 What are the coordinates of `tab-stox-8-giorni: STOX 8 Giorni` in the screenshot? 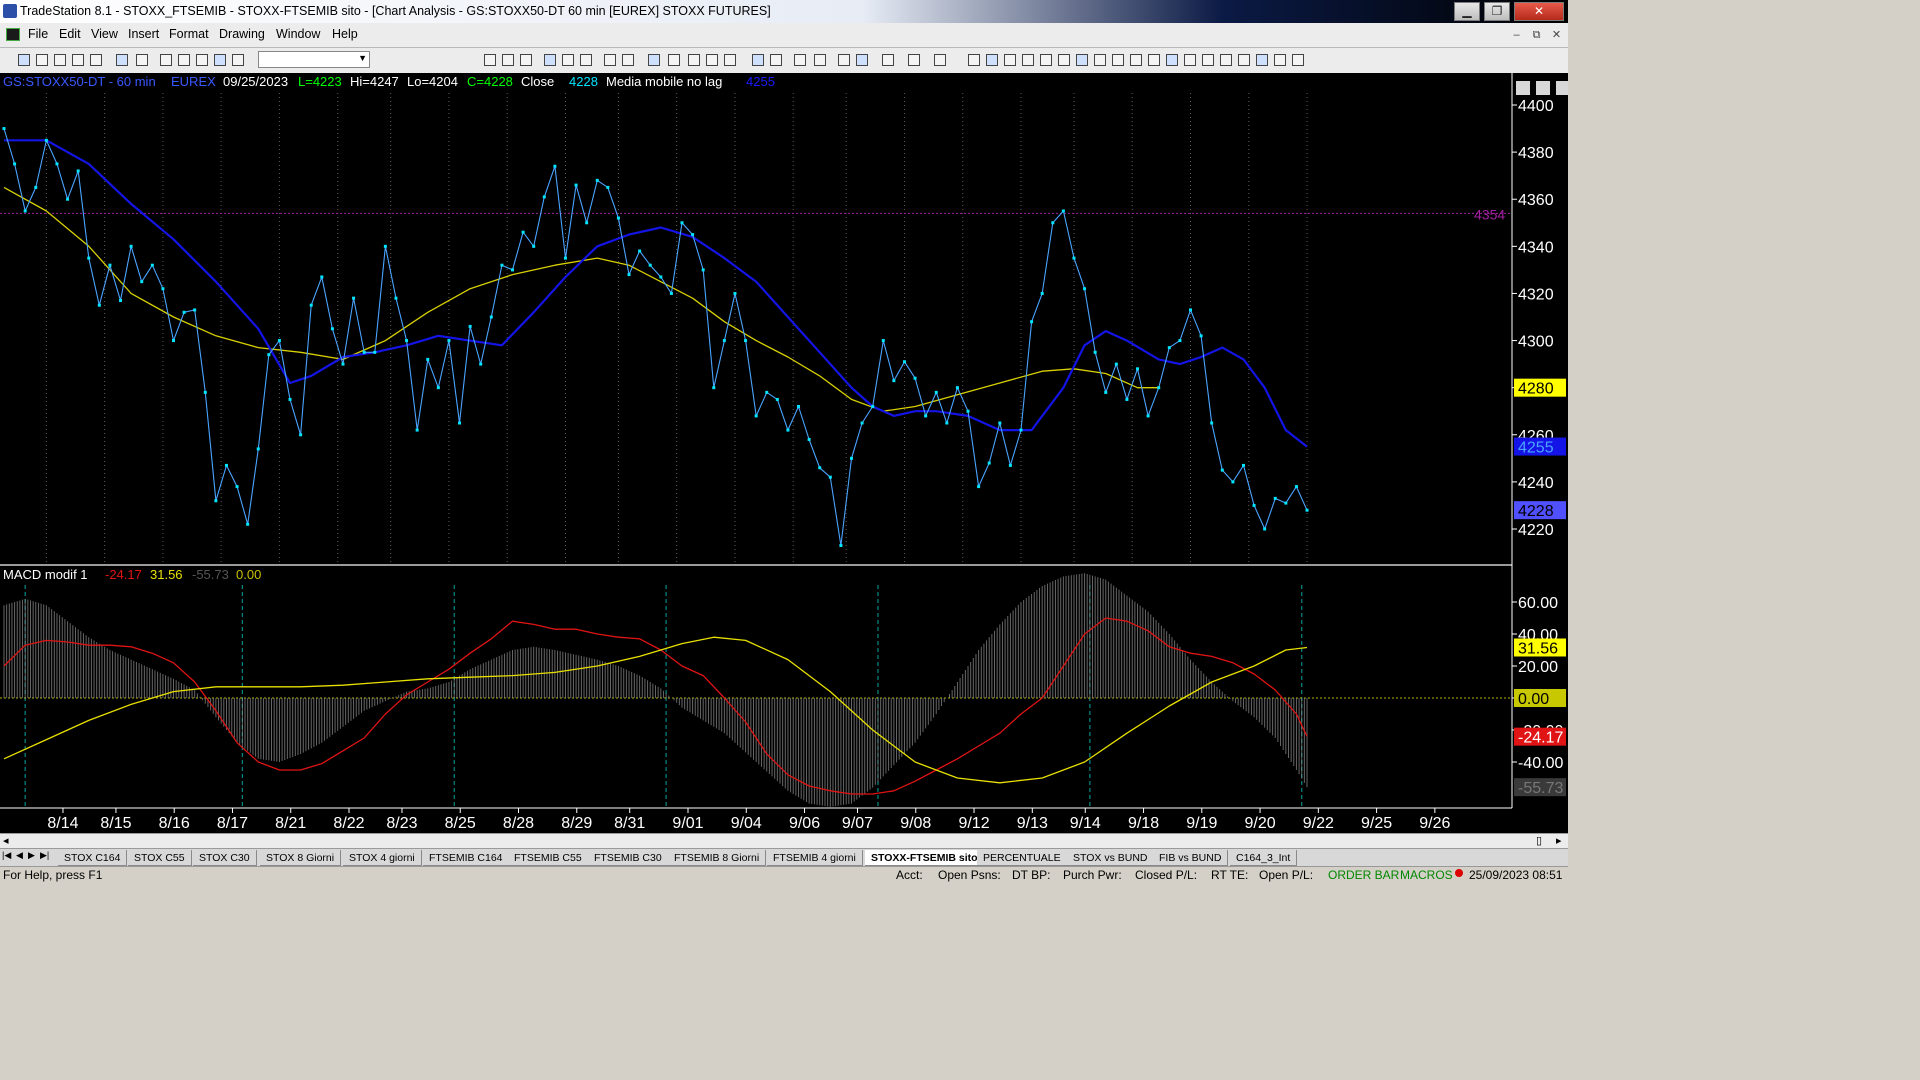 It's located at (301, 858).